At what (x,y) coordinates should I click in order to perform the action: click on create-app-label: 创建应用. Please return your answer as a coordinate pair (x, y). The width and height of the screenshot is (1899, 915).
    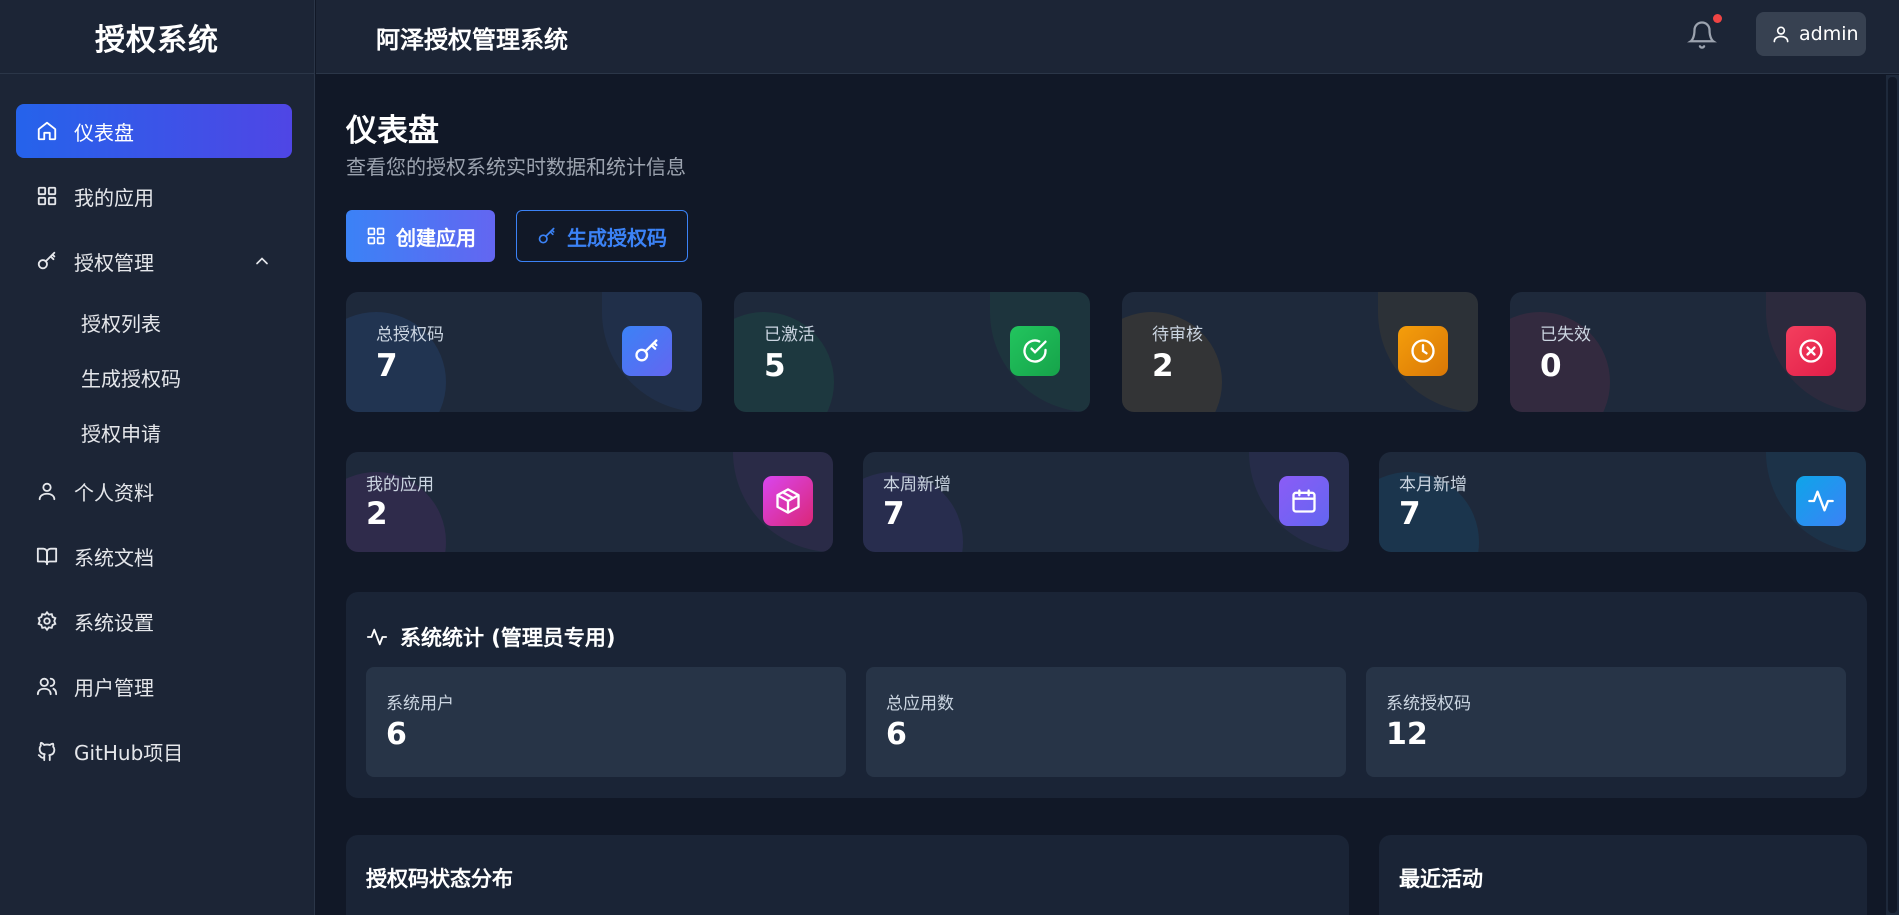
    Looking at the image, I should click on (436, 237).